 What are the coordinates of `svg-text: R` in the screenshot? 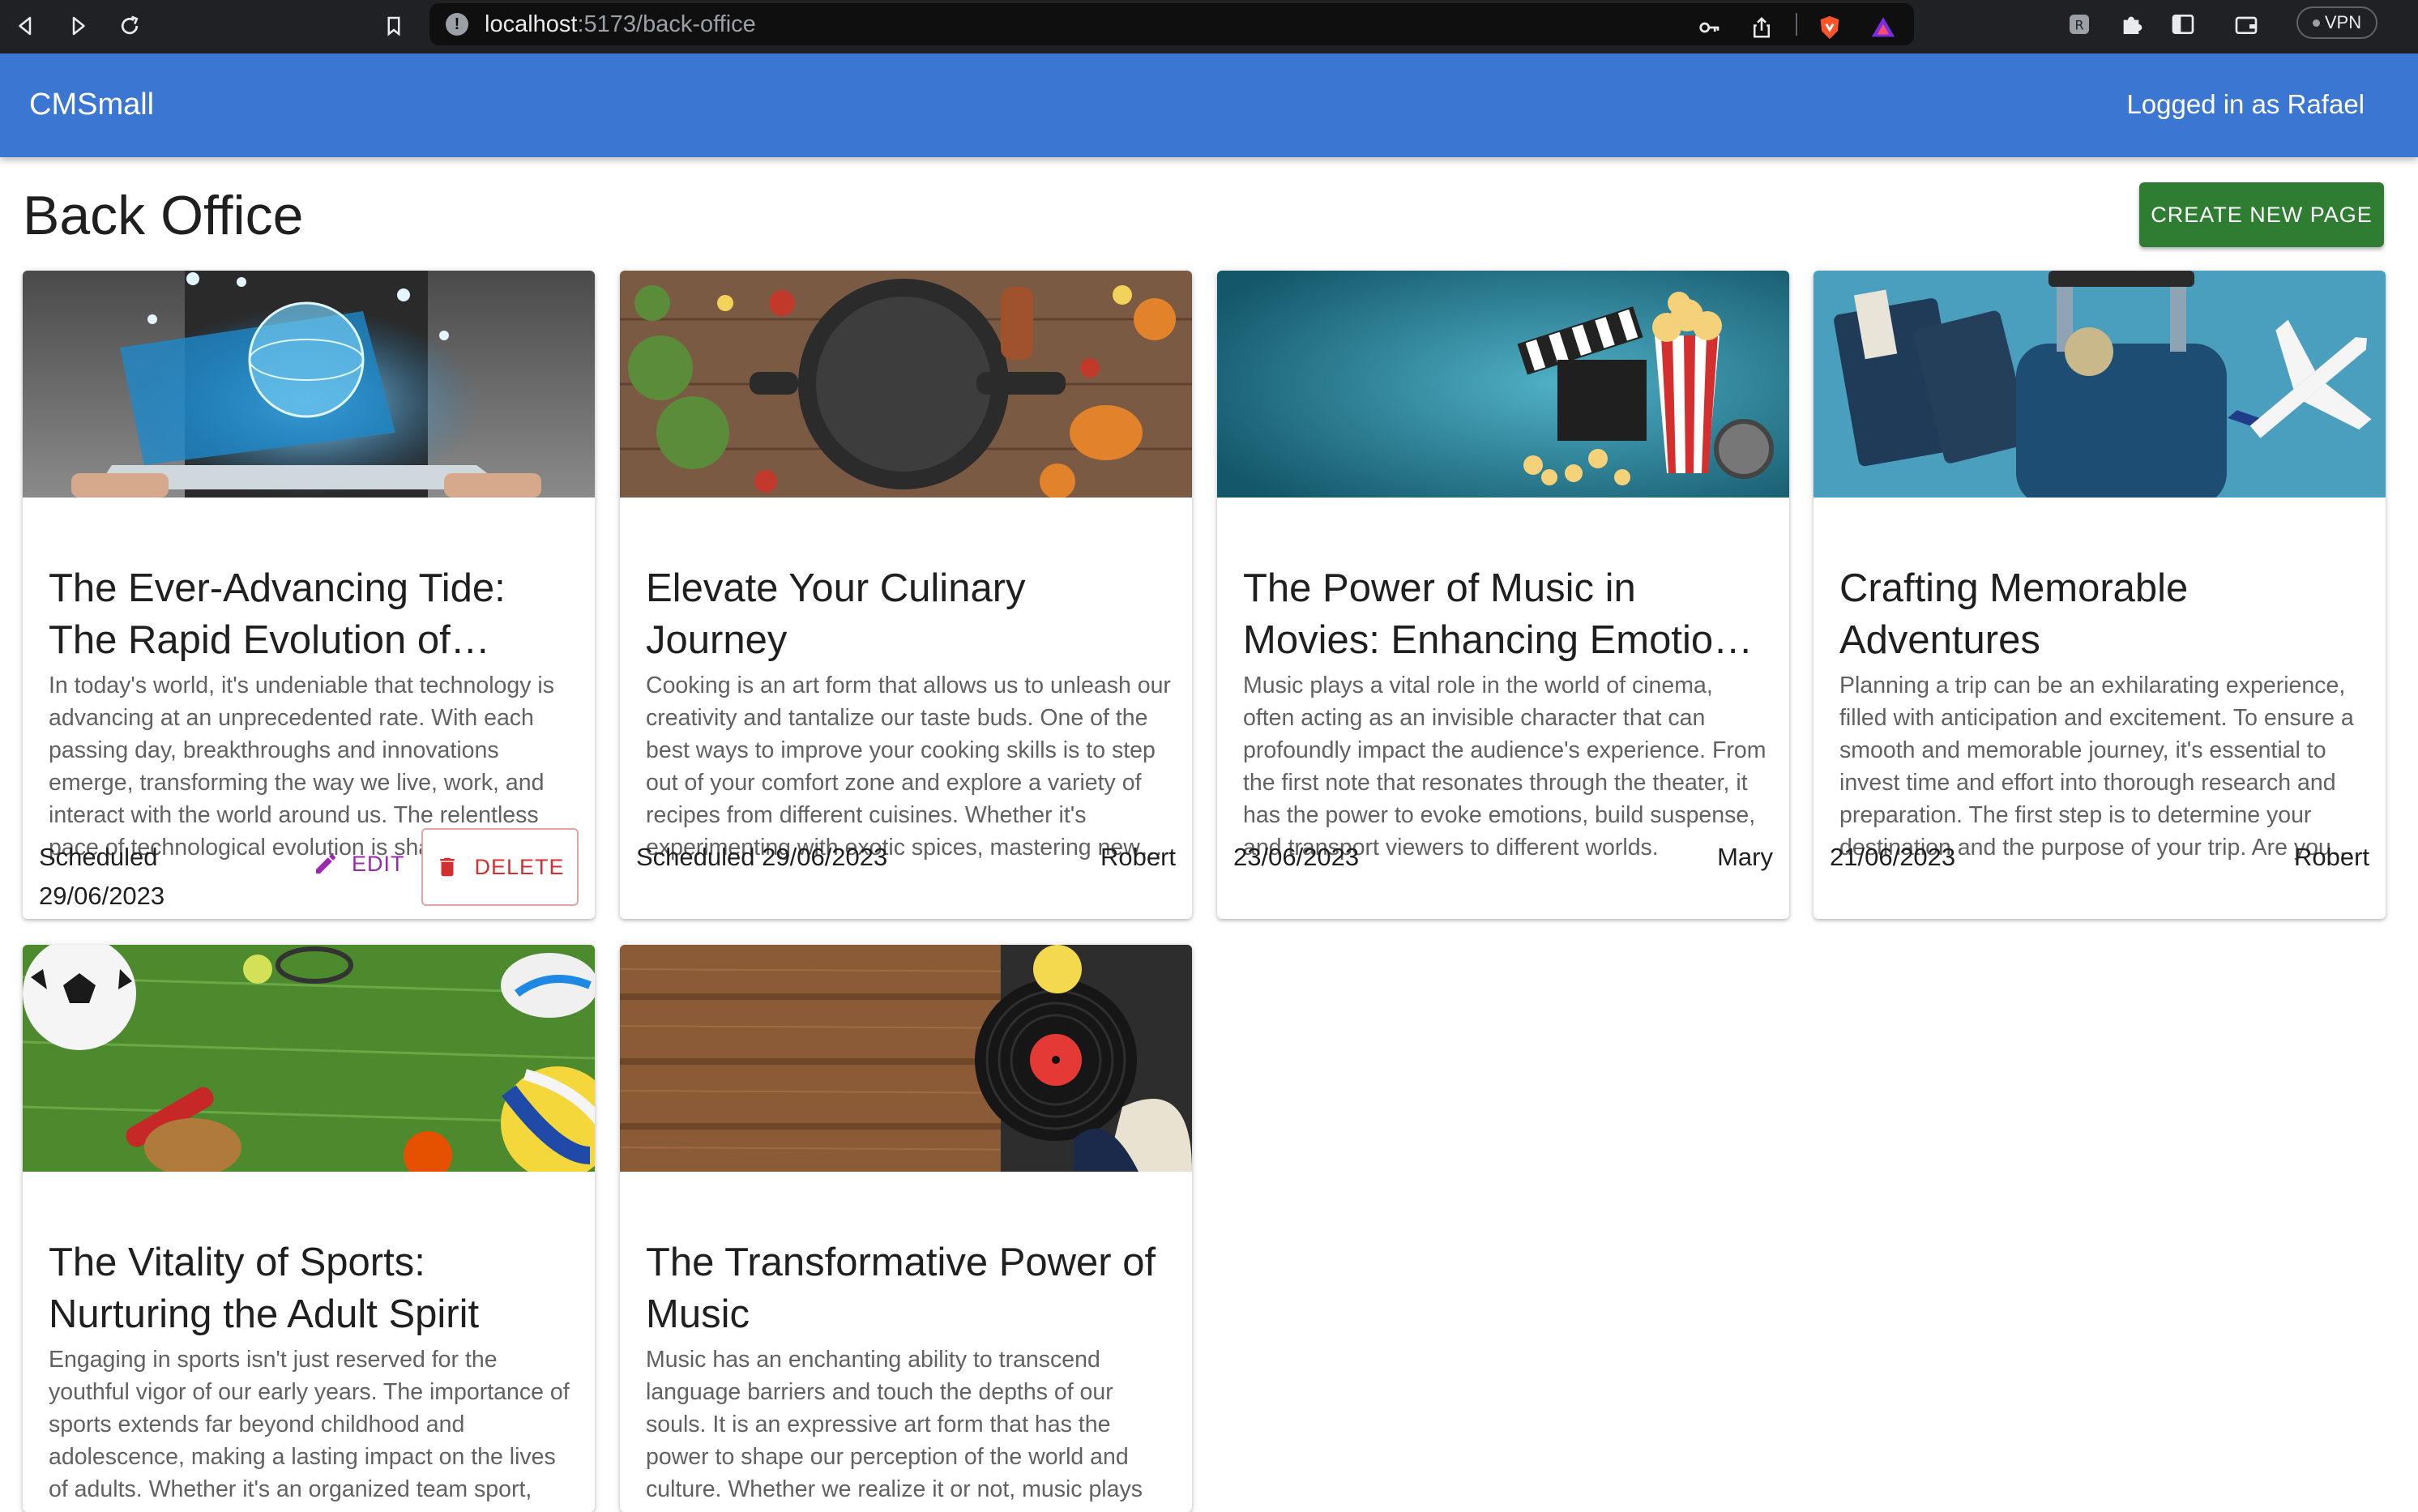 It's located at (2078, 25).